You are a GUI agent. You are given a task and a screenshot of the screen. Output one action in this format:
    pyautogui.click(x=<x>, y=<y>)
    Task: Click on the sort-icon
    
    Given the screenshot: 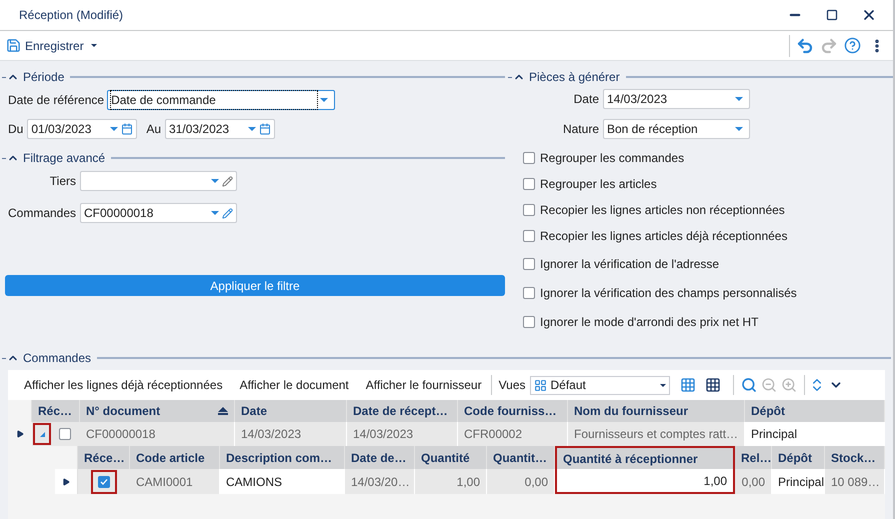 What is the action you would take?
    pyautogui.click(x=223, y=411)
    